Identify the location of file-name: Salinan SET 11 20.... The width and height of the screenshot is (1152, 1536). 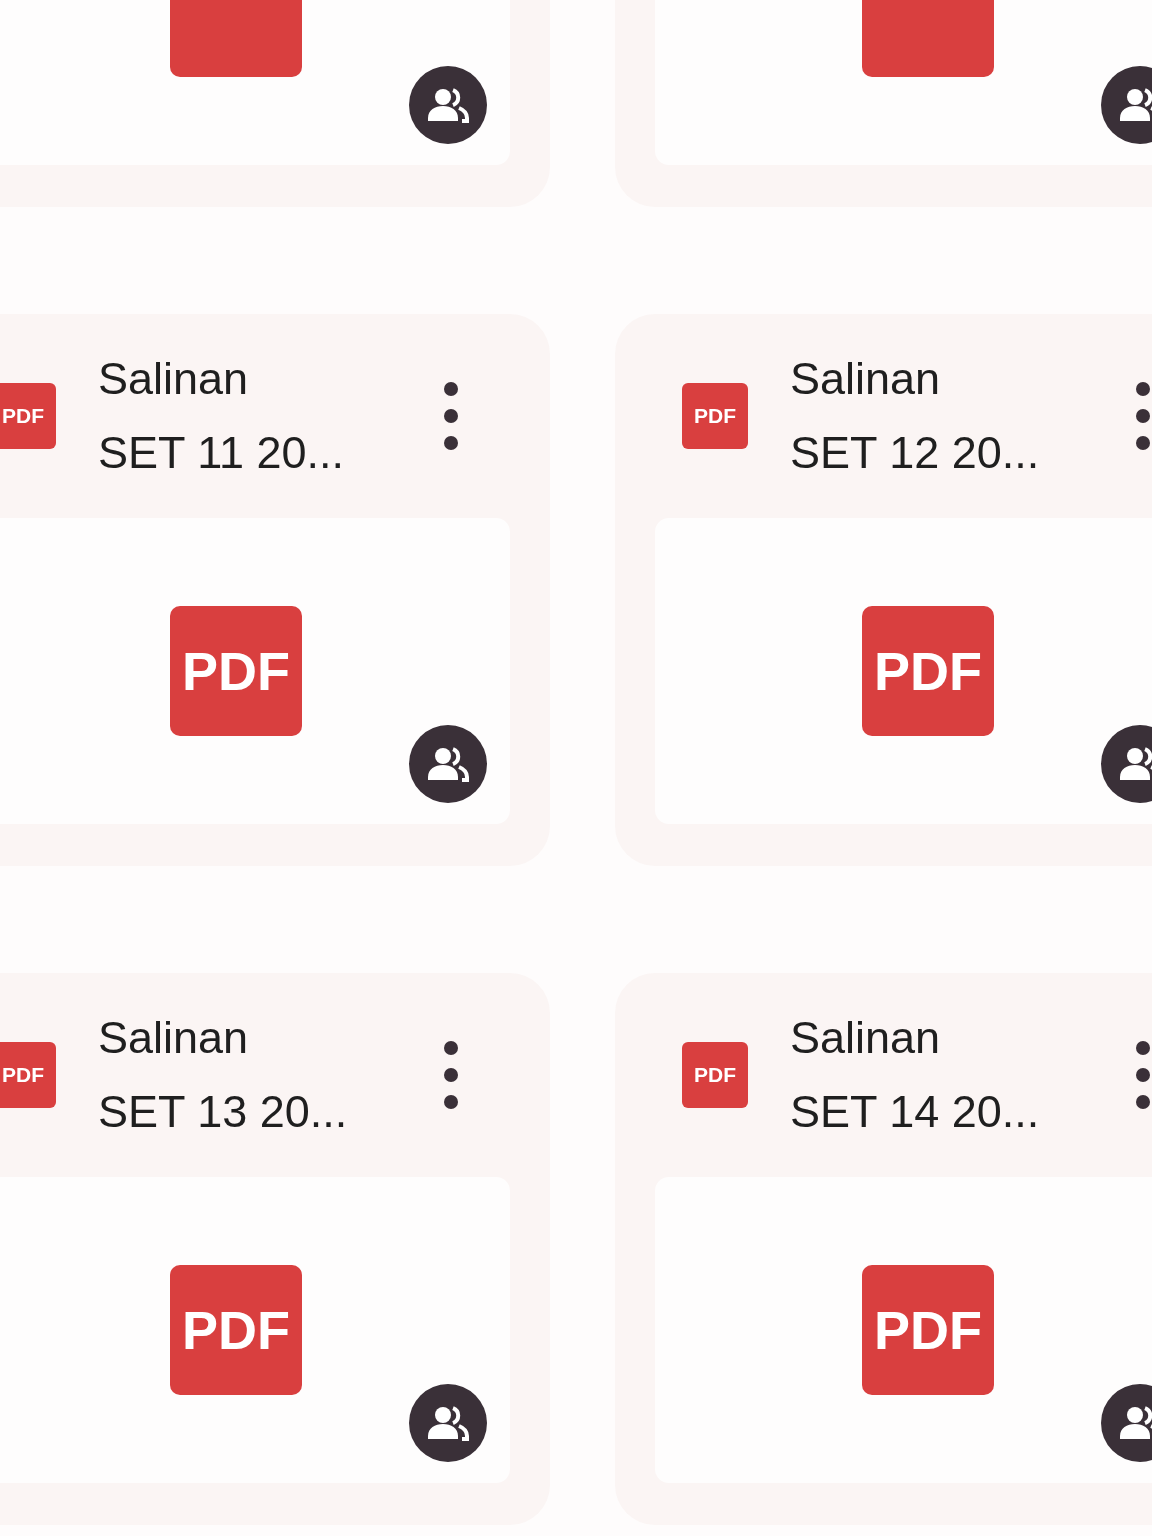
(221, 416).